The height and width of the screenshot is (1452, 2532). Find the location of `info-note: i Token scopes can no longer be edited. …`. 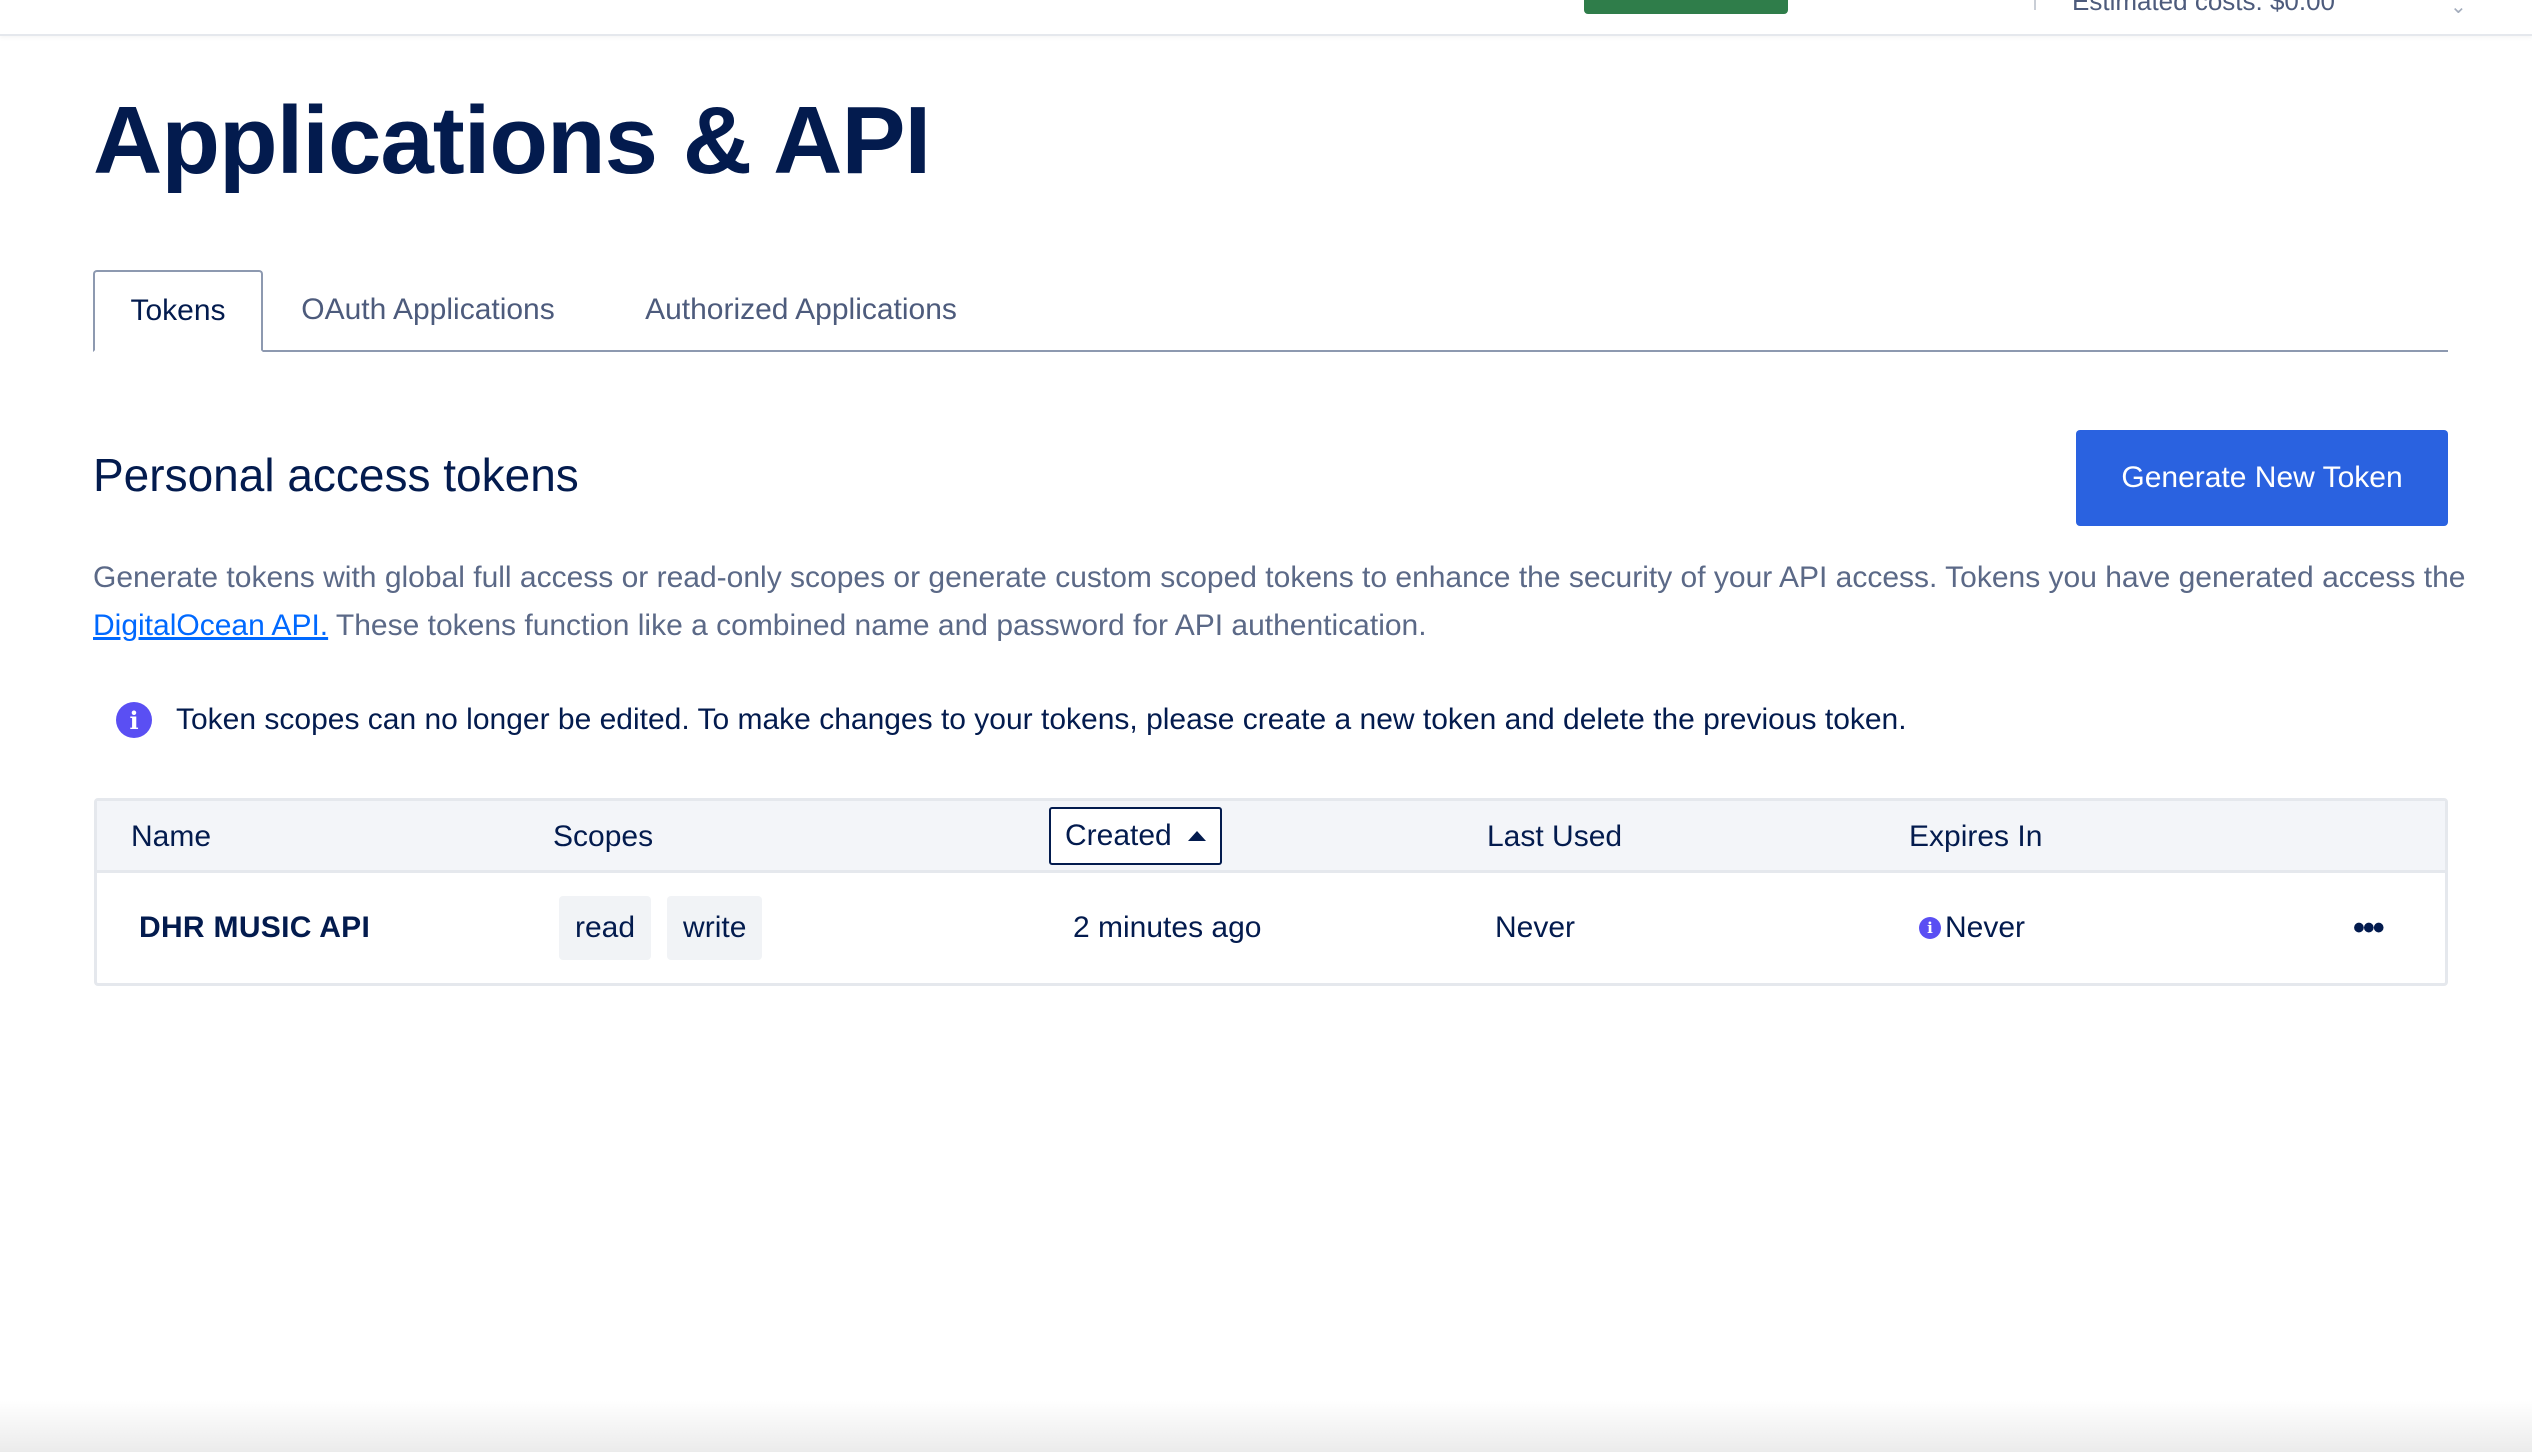

info-note: i Token scopes can no longer be edited. … is located at coordinates (1011, 720).